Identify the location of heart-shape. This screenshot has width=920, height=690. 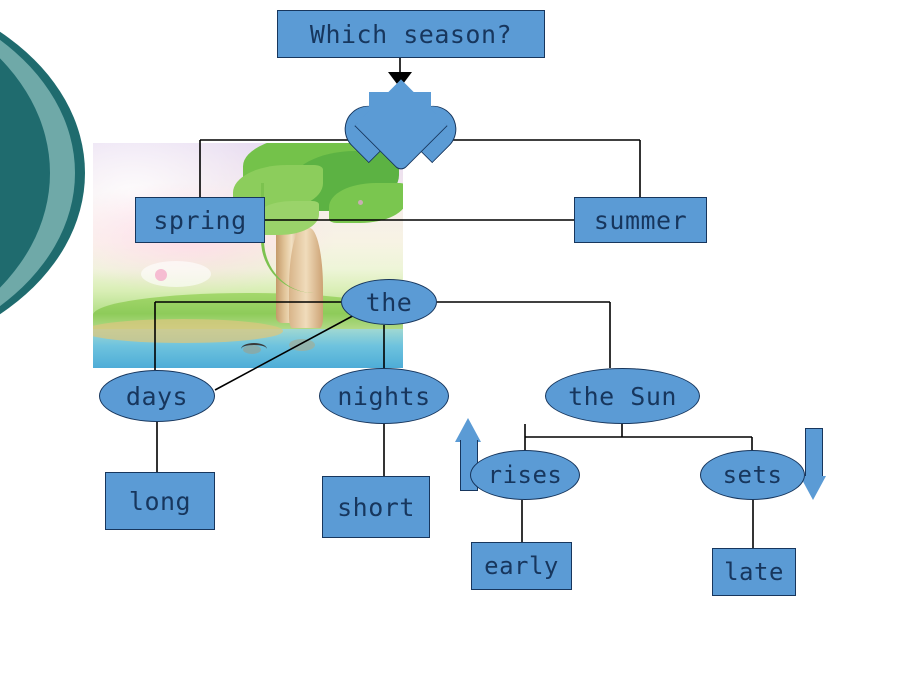
(400, 126).